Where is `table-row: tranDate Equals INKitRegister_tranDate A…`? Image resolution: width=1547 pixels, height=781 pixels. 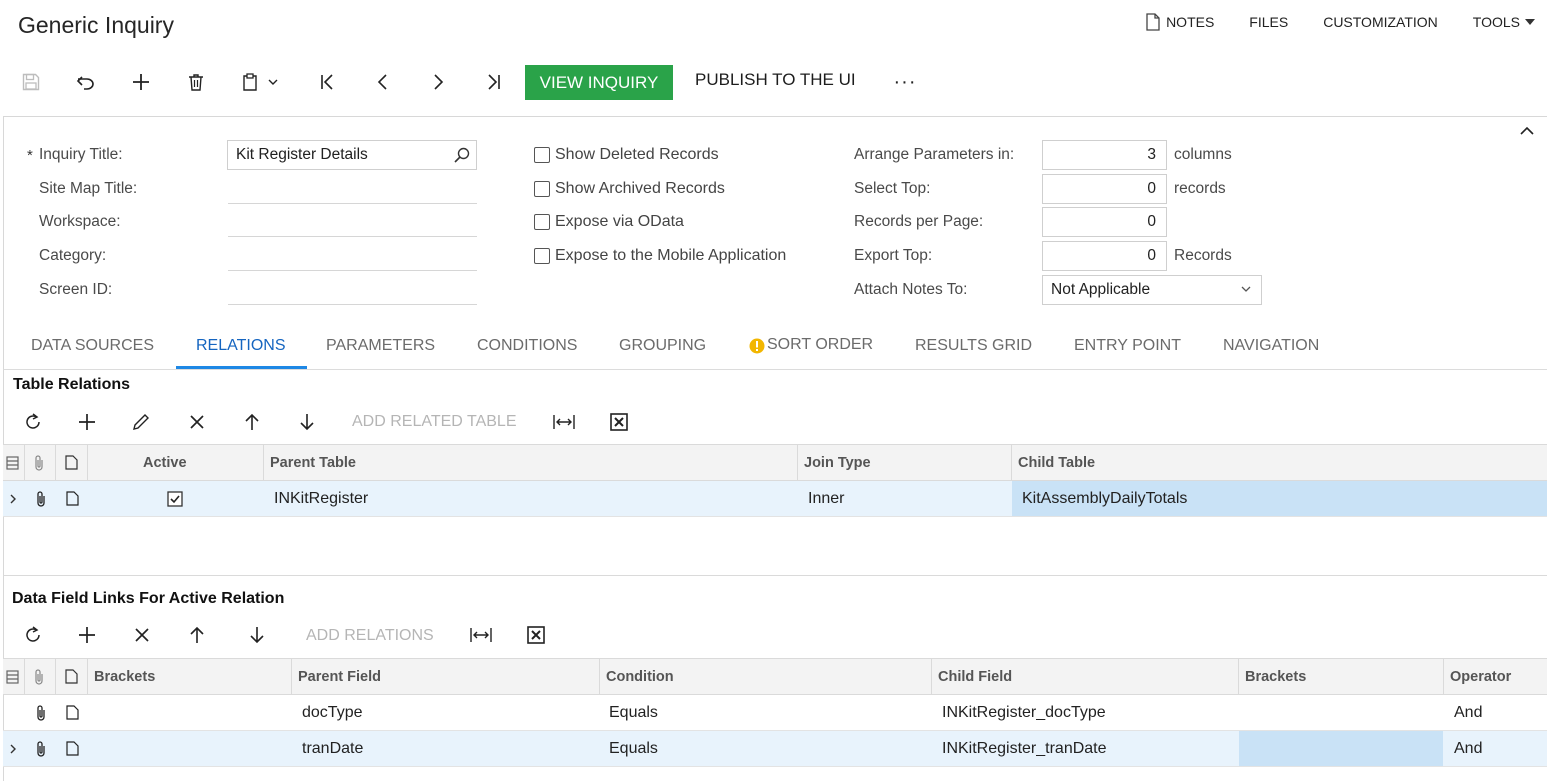
table-row: tranDate Equals INKitRegister_tranDate A… is located at coordinates (775, 749).